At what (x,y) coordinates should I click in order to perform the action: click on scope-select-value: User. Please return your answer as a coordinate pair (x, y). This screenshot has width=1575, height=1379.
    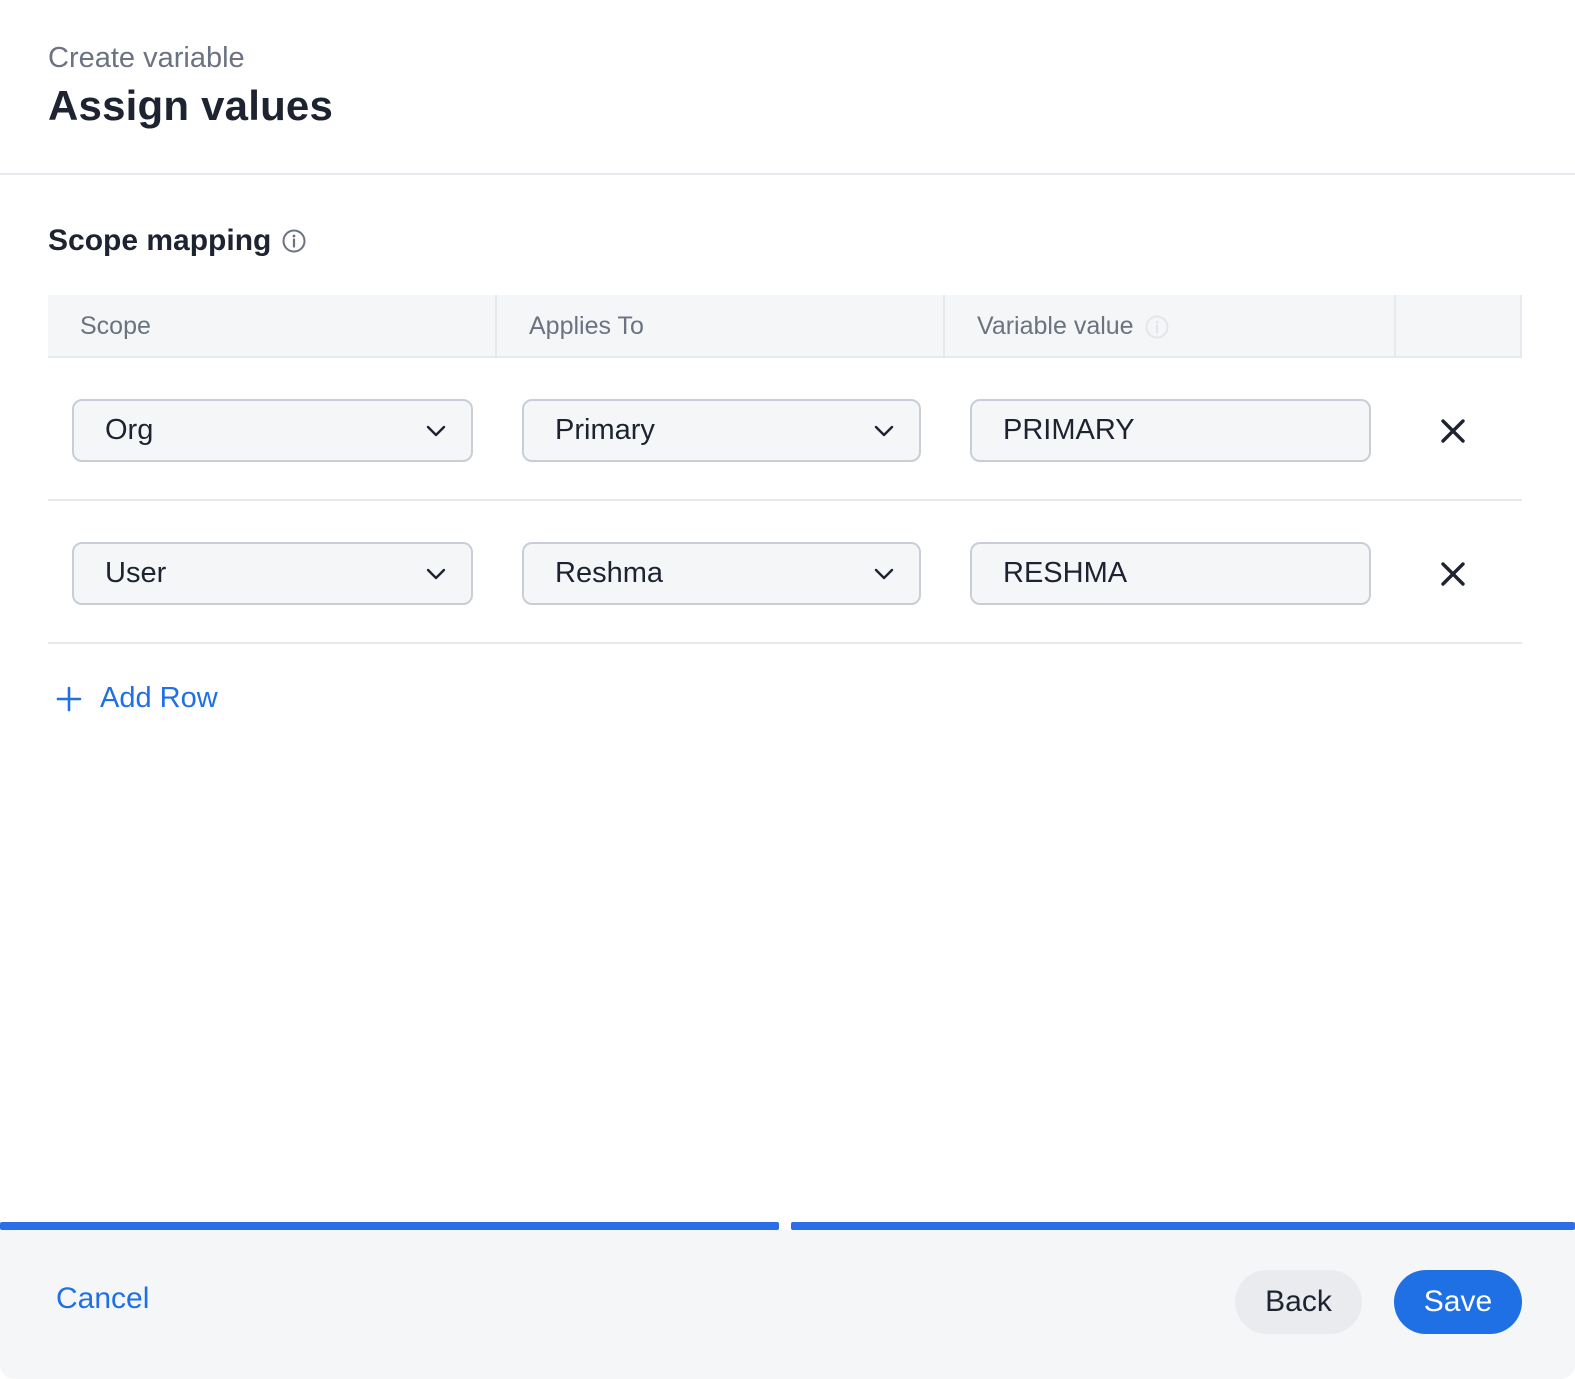
    Looking at the image, I should click on (136, 573).